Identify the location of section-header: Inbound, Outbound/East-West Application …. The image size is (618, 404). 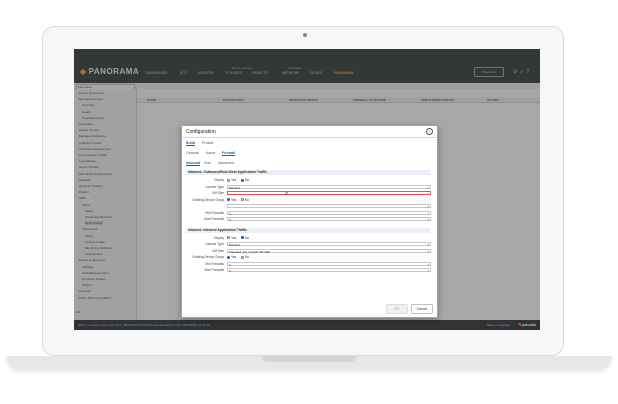
(308, 172).